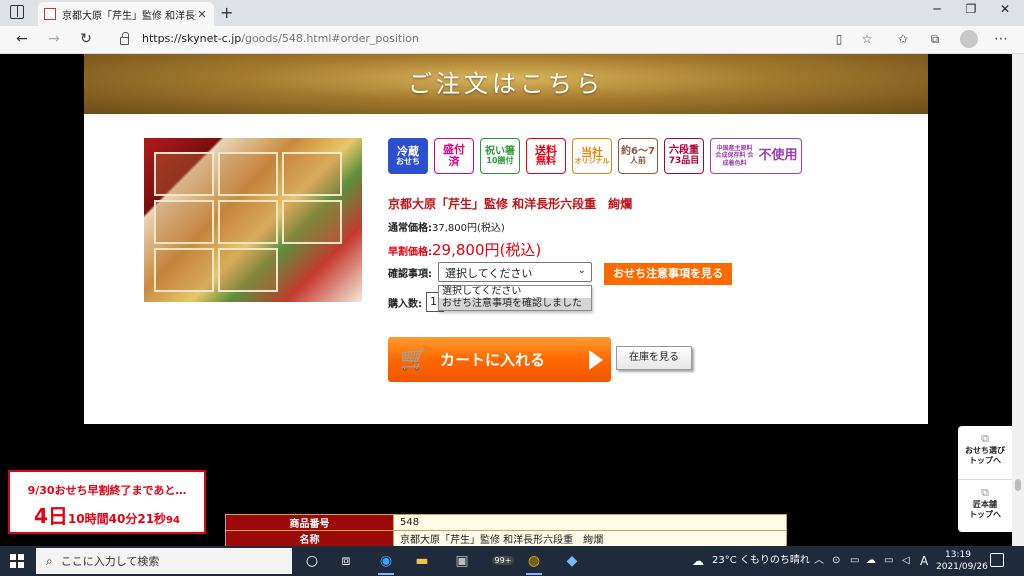 Image resolution: width=1024 pixels, height=576 pixels. I want to click on page-scrollbar, so click(1018, 300).